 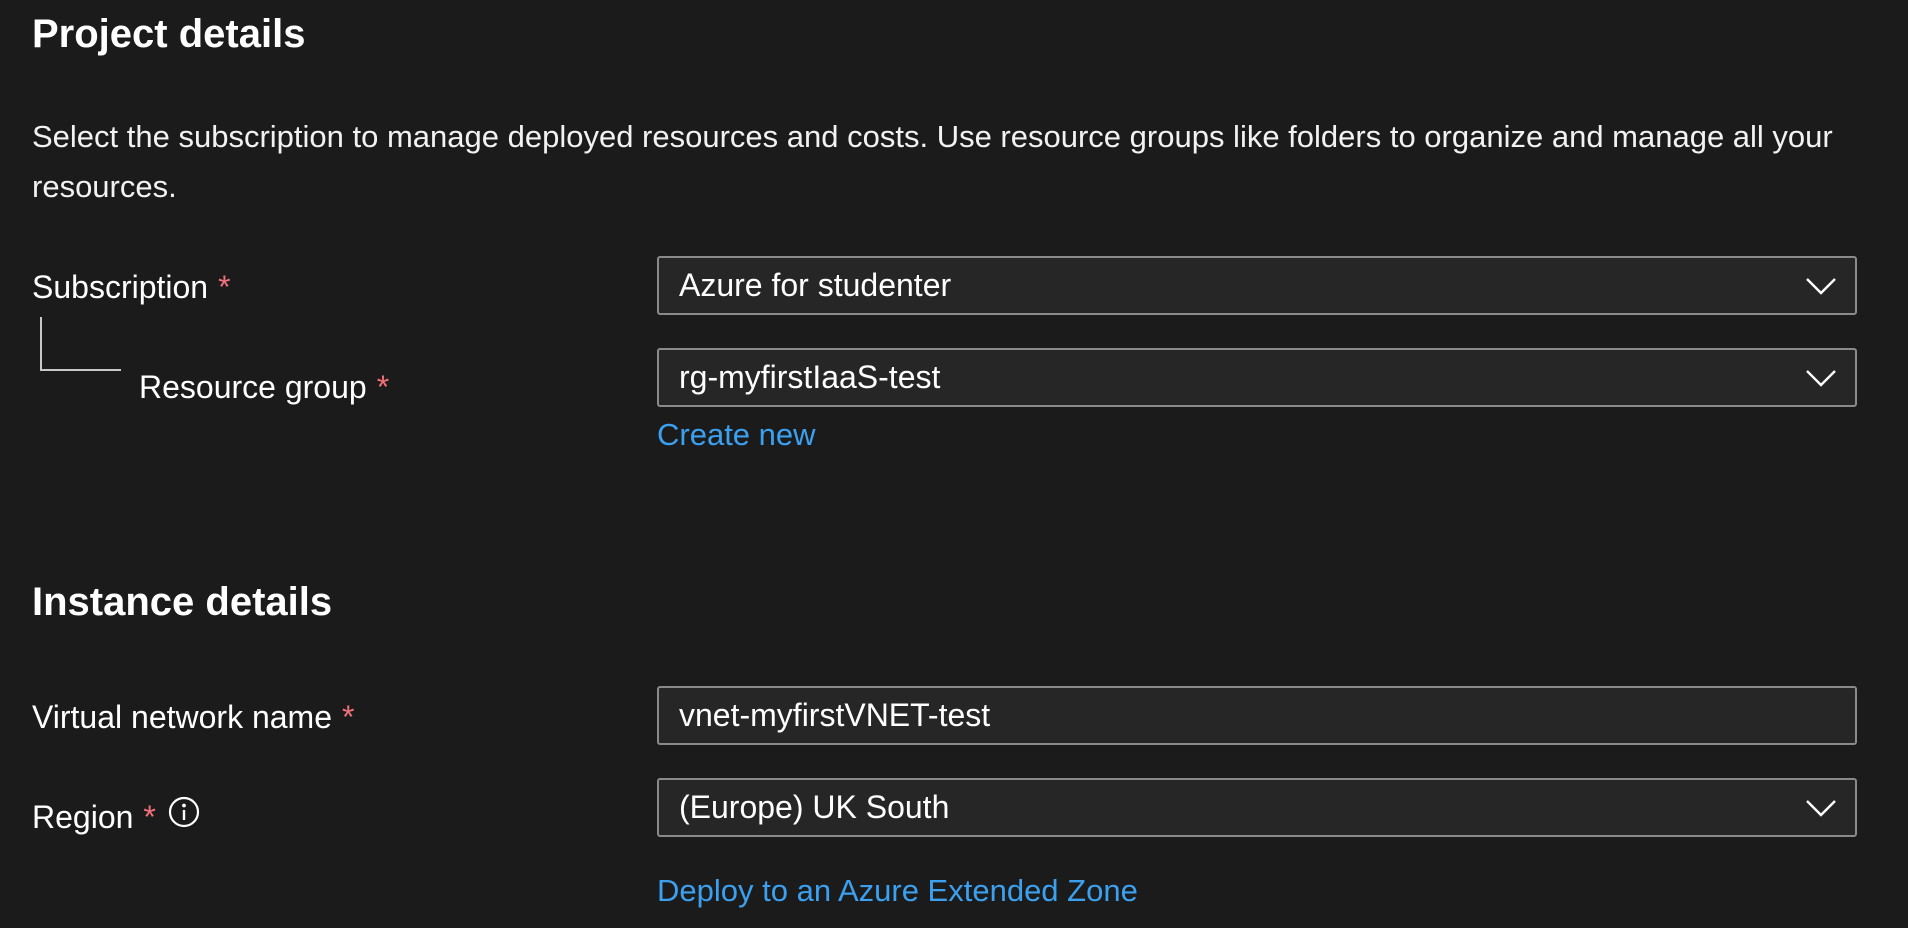 I want to click on subscription-label-text: Subscription, so click(x=120, y=287).